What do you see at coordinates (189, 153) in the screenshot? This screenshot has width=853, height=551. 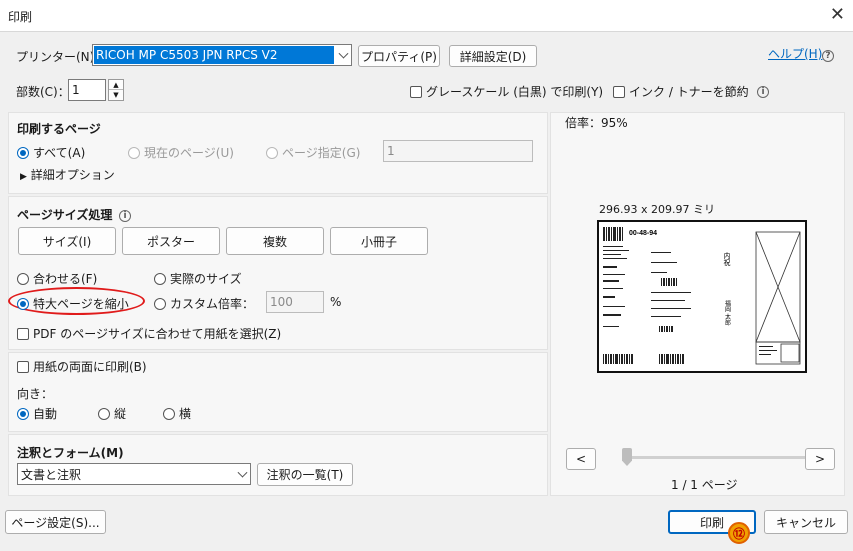 I see `pages-current-label: 現在のページ(U)` at bounding box center [189, 153].